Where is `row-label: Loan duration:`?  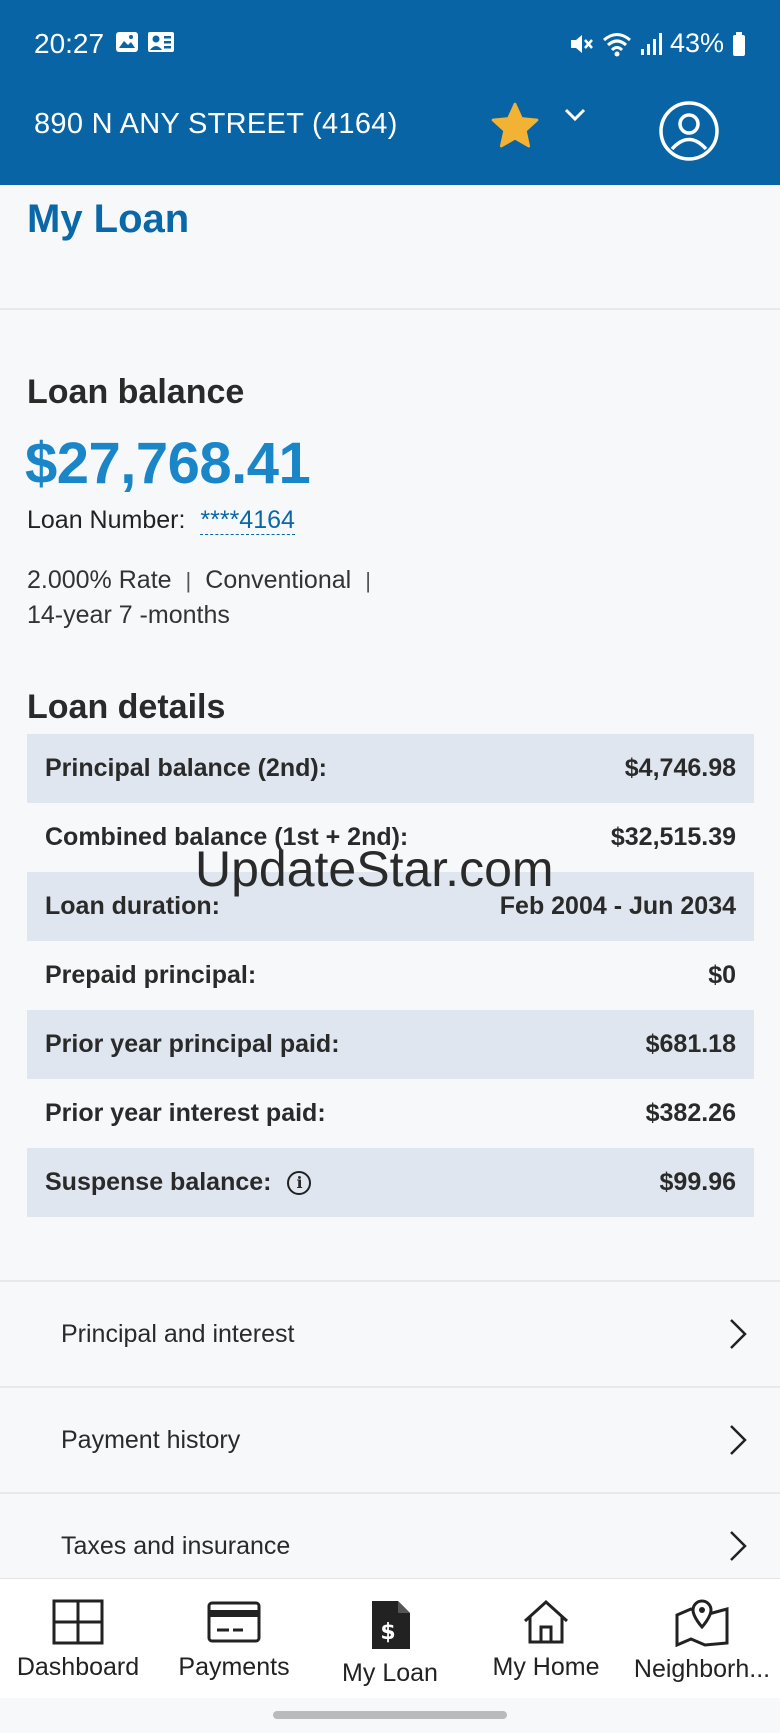
row-label: Loan duration: is located at coordinates (132, 906).